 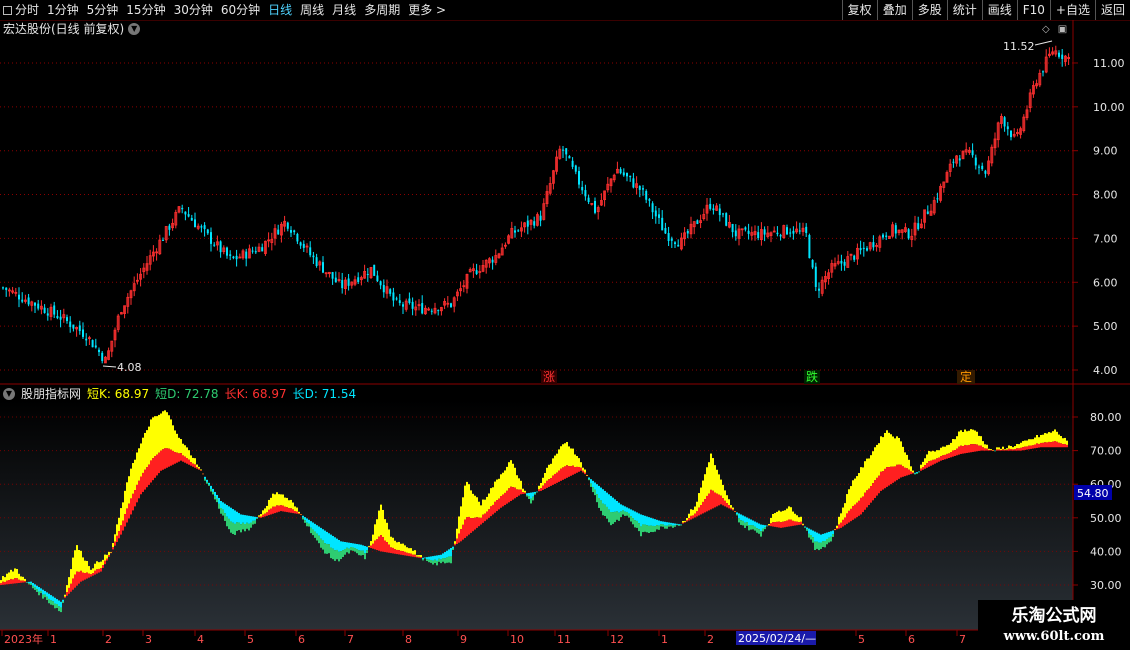 What do you see at coordinates (1062, 29) in the screenshot?
I see `panel-toggle-icon: ▣` at bounding box center [1062, 29].